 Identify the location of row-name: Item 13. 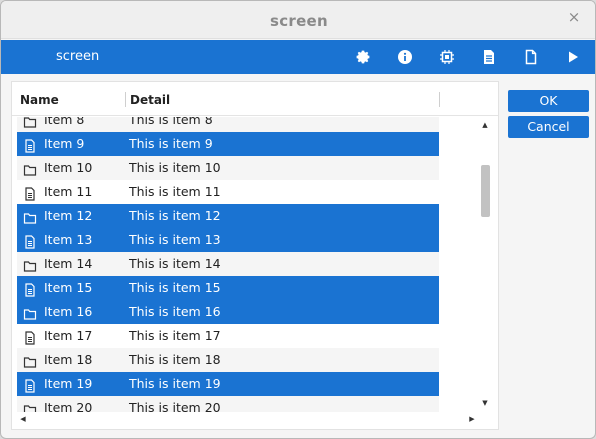
(68, 239).